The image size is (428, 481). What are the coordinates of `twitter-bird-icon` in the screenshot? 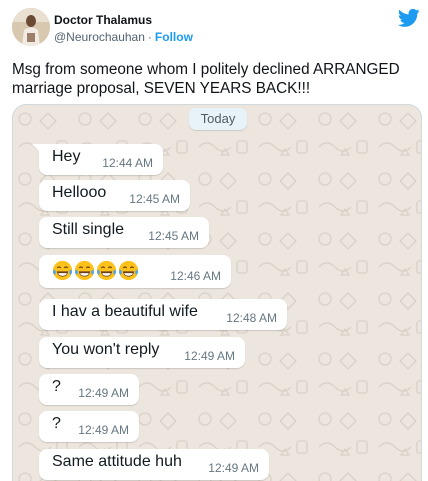 It's located at (409, 18).